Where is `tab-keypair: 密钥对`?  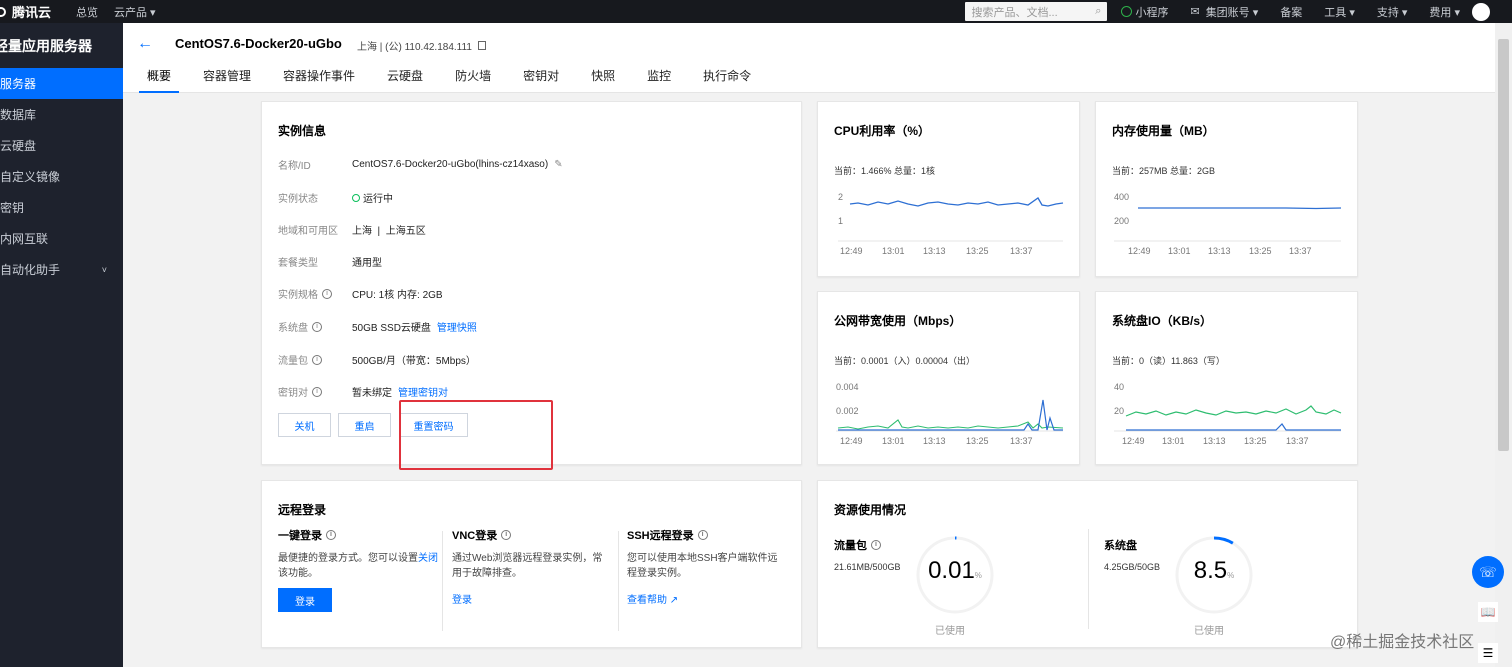
tab-keypair: 密钥对 is located at coordinates (541, 80).